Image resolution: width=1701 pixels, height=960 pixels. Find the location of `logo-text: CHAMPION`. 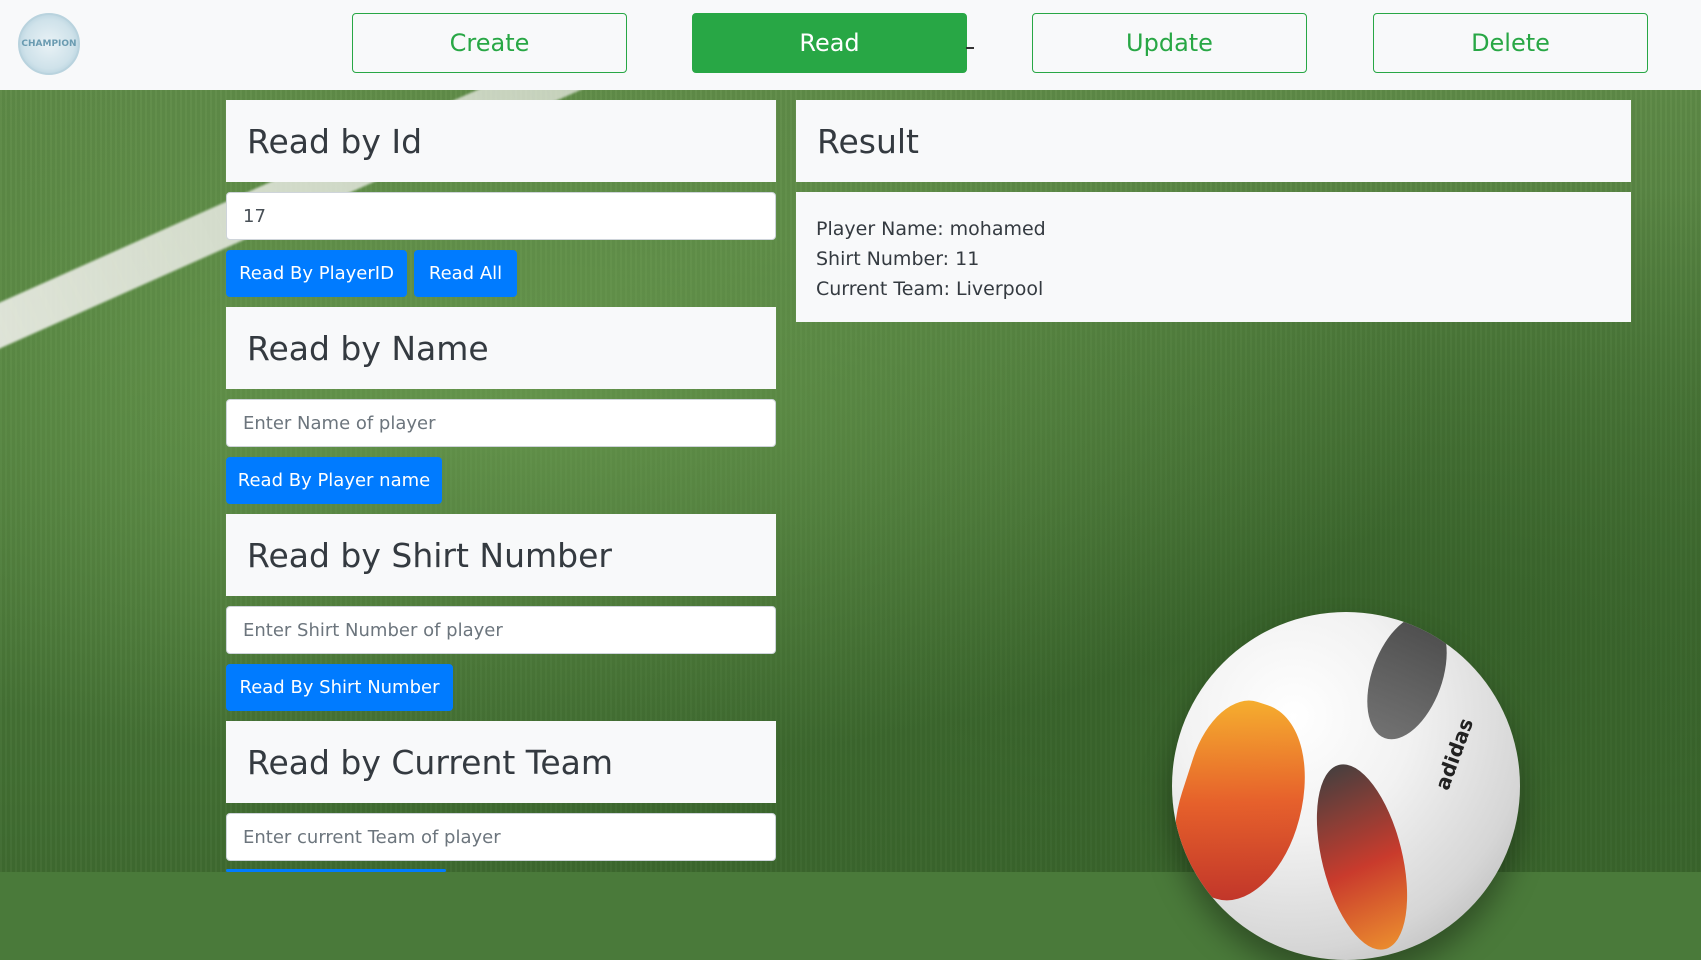

logo-text: CHAMPION is located at coordinates (49, 44).